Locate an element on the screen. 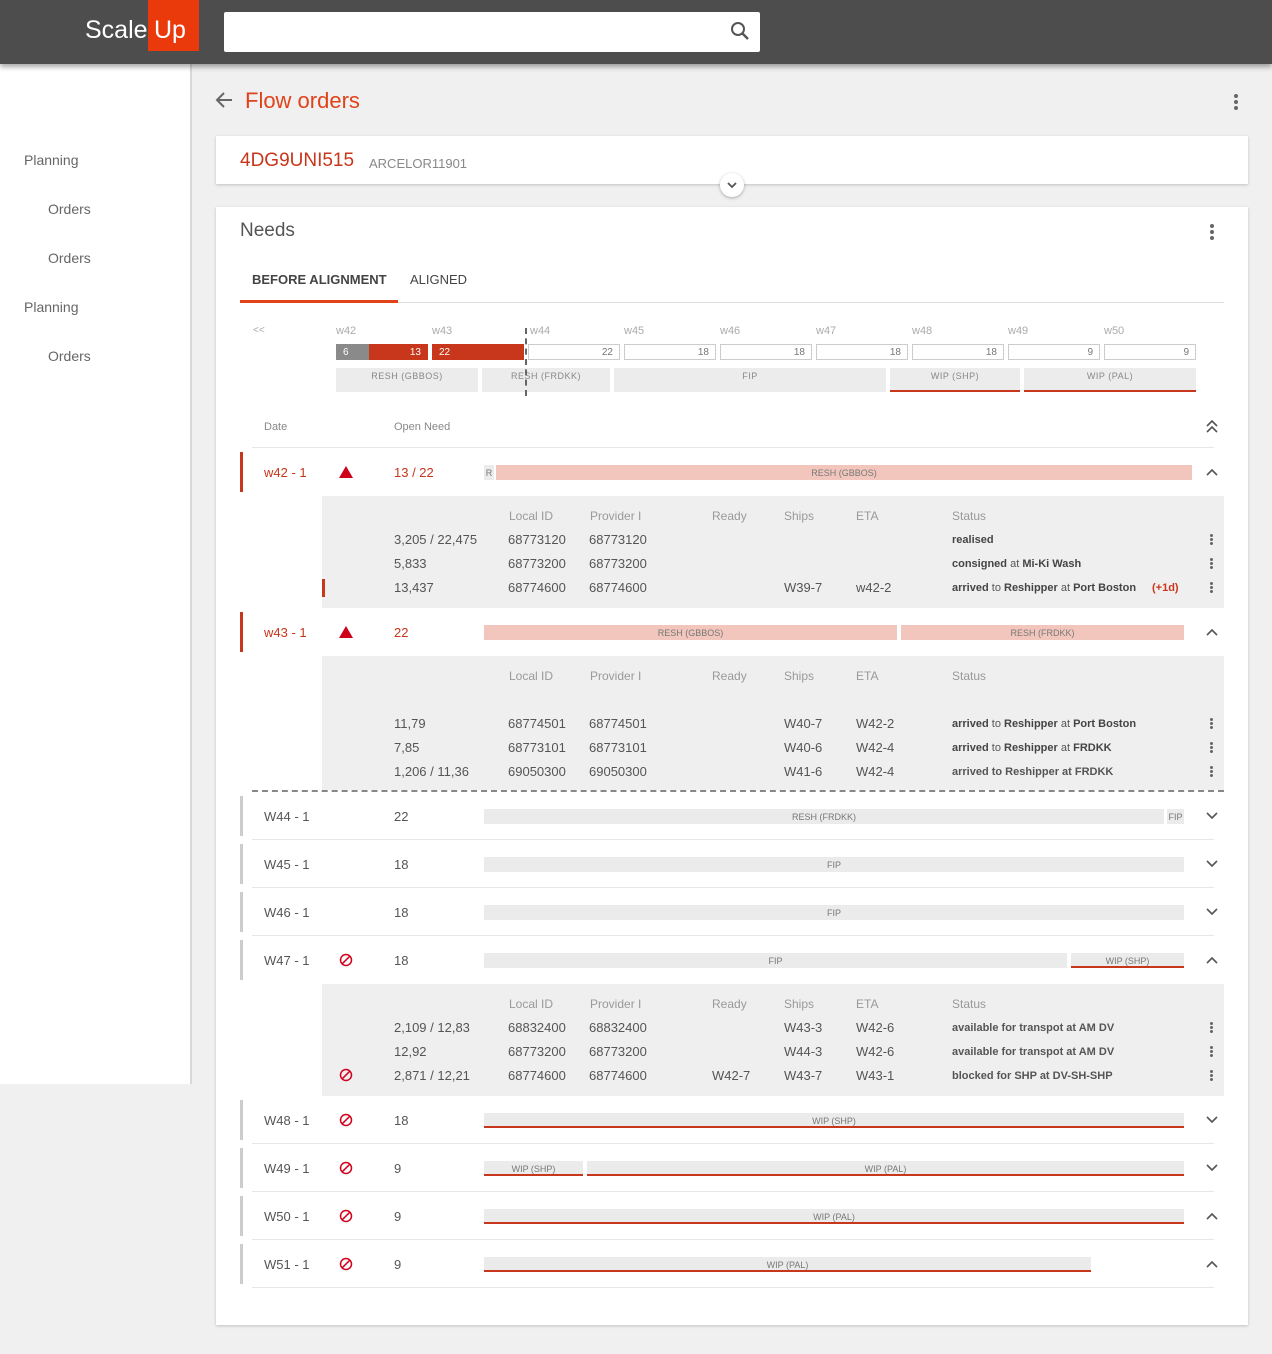  detail-local-id: 68774600 is located at coordinates (537, 1075).